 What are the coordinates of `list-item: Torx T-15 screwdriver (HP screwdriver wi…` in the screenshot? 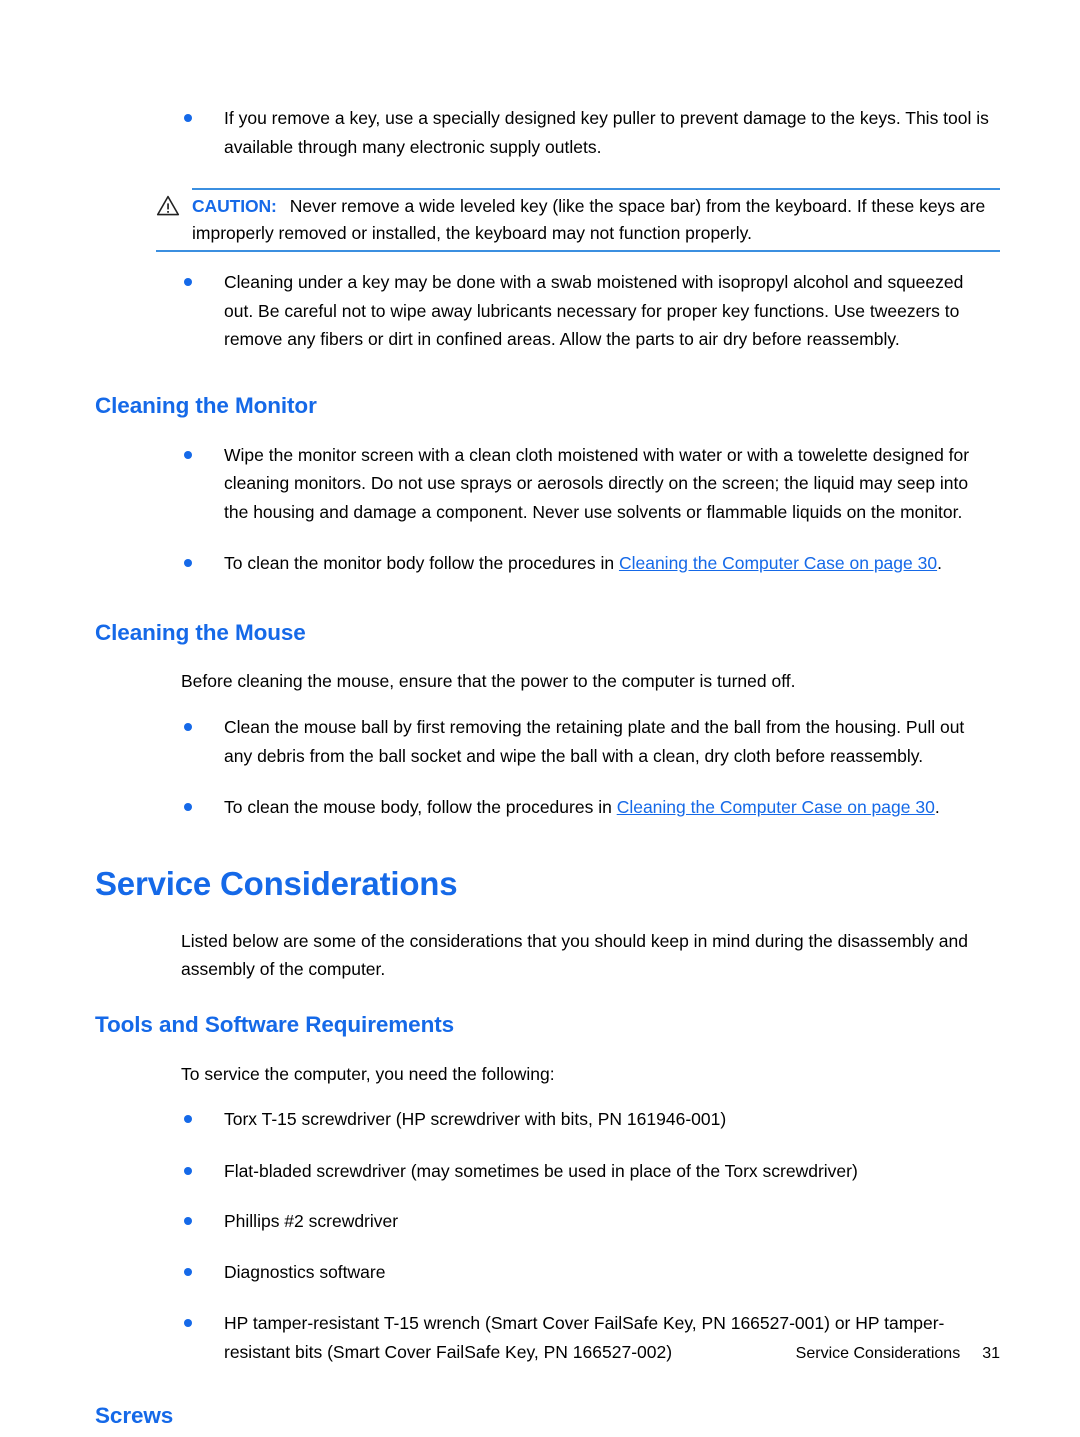 It's located at (630, 1119).